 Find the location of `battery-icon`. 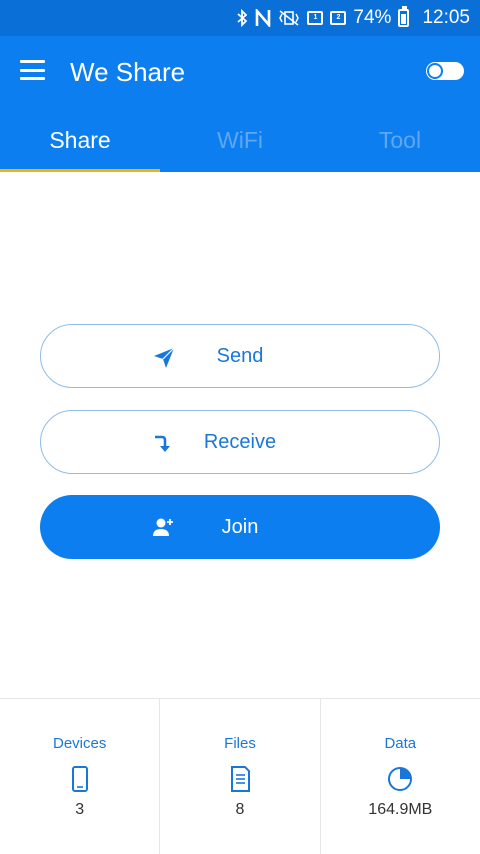

battery-icon is located at coordinates (404, 17).